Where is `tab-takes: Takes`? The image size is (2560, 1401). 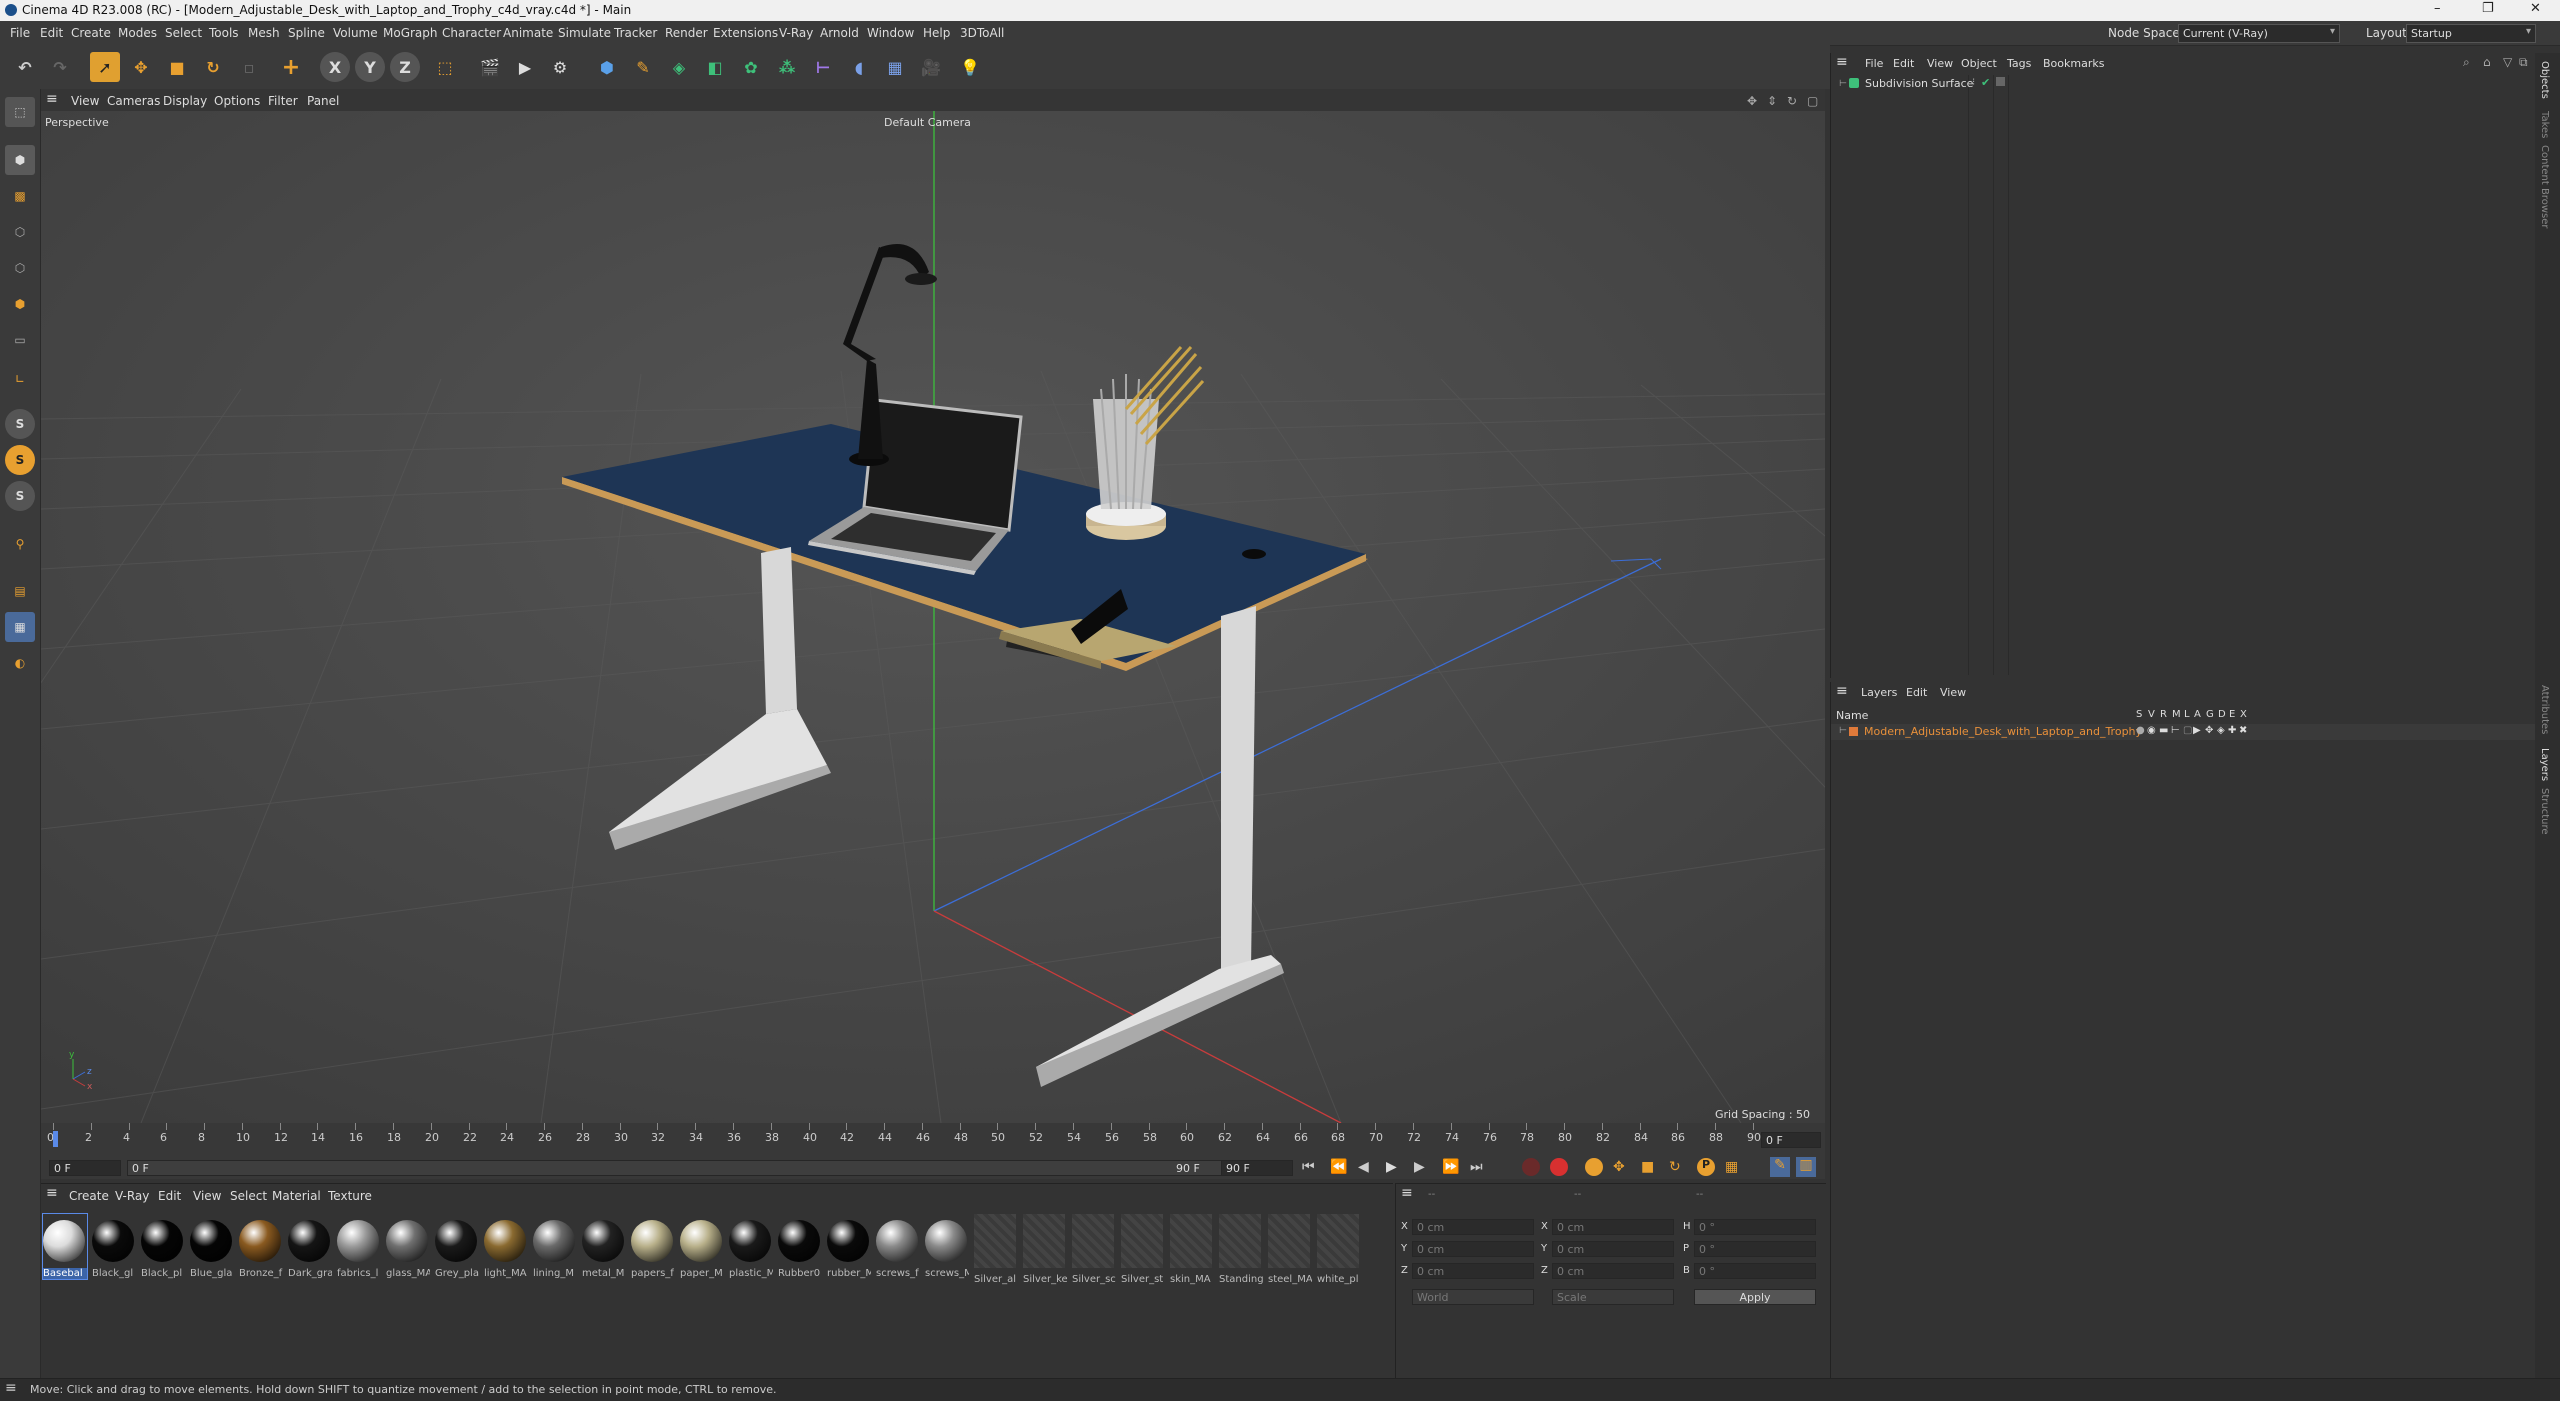 tab-takes: Takes is located at coordinates (2544, 124).